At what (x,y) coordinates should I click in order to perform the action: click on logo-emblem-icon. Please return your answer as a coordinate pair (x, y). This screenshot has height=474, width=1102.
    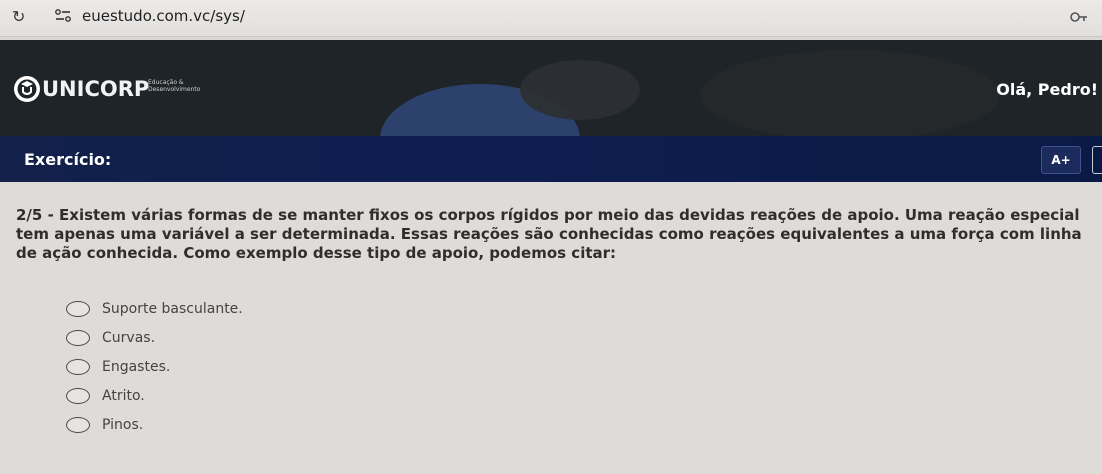
    Looking at the image, I should click on (27, 89).